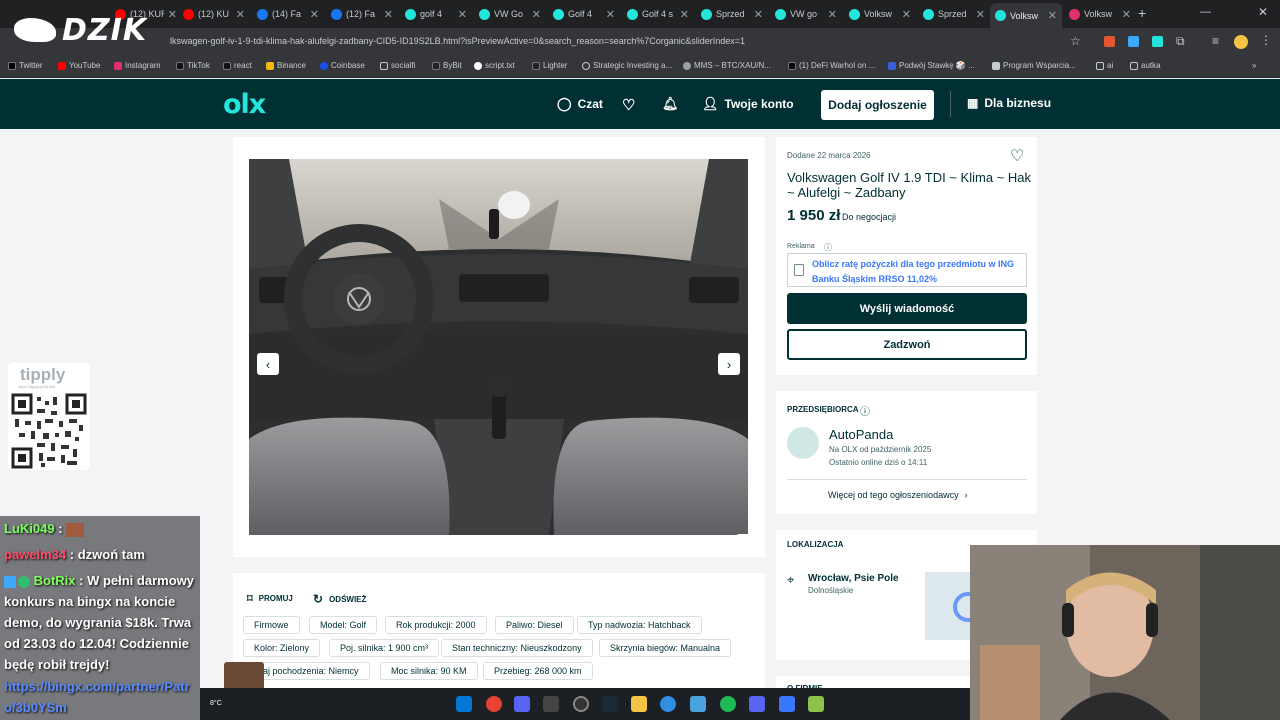 Image resolution: width=1280 pixels, height=720 pixels. Describe the element at coordinates (268, 364) in the screenshot. I see `previous-image-button: ‹` at that location.